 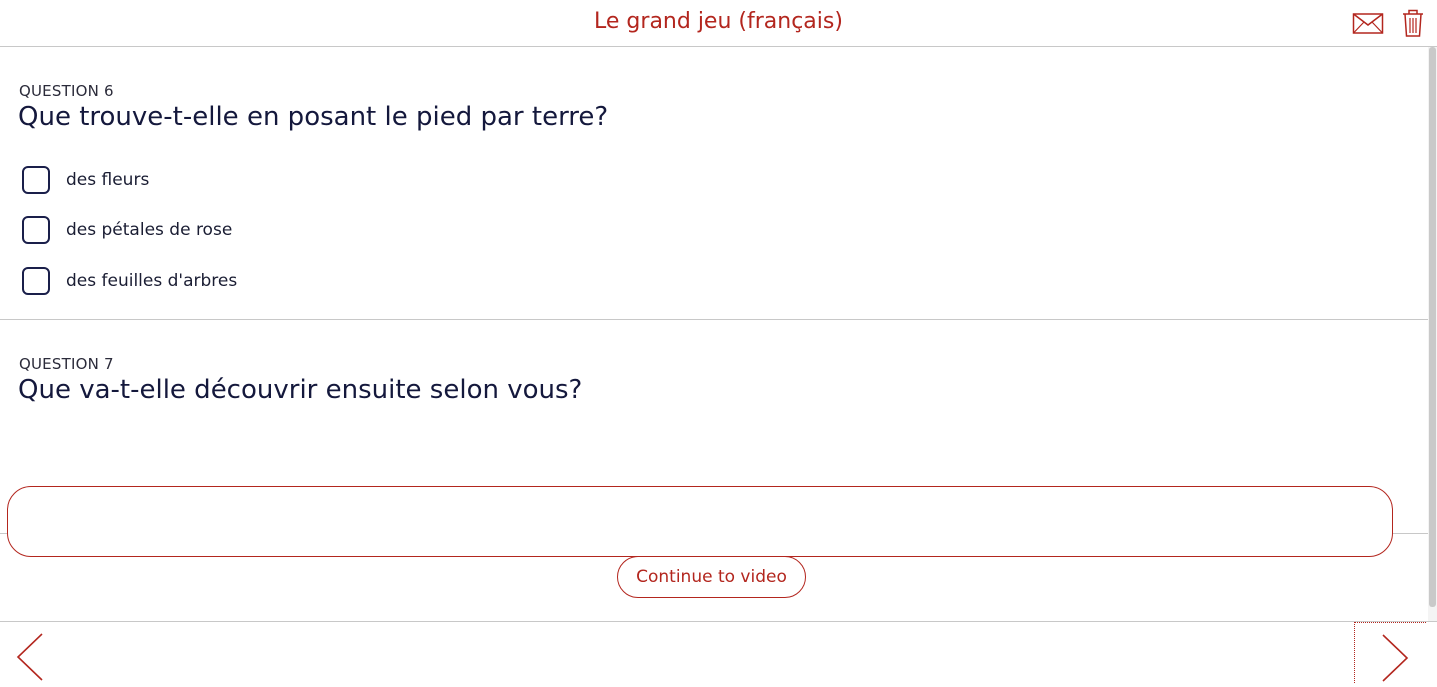 I want to click on option-label: des fleurs, so click(x=108, y=180).